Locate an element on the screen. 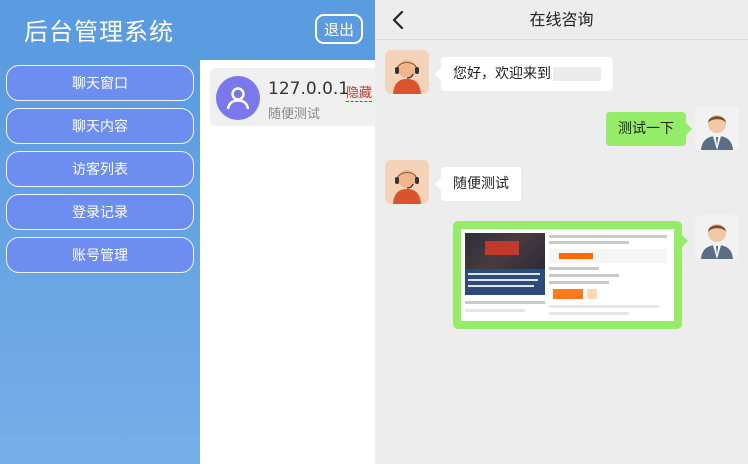 The width and height of the screenshot is (748, 464). message-text: 测试一下 is located at coordinates (646, 129).